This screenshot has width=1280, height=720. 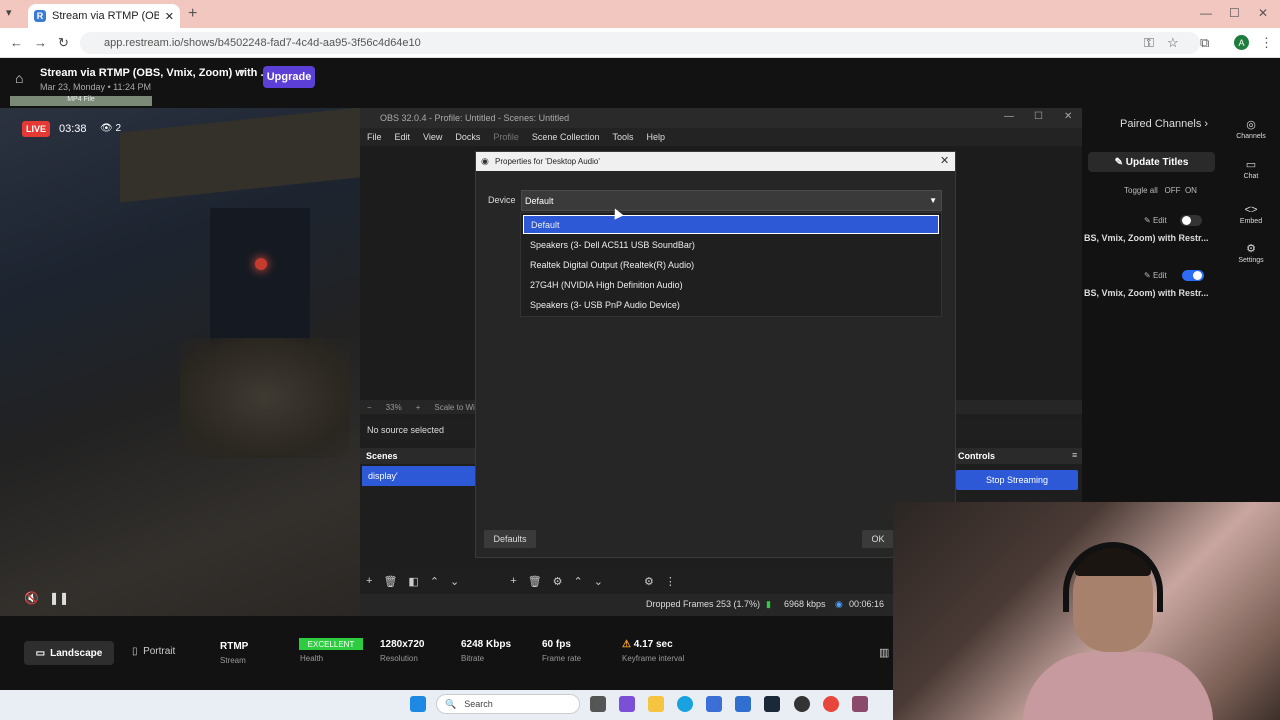 I want to click on nav-embed-label: Embed, so click(x=1251, y=221).